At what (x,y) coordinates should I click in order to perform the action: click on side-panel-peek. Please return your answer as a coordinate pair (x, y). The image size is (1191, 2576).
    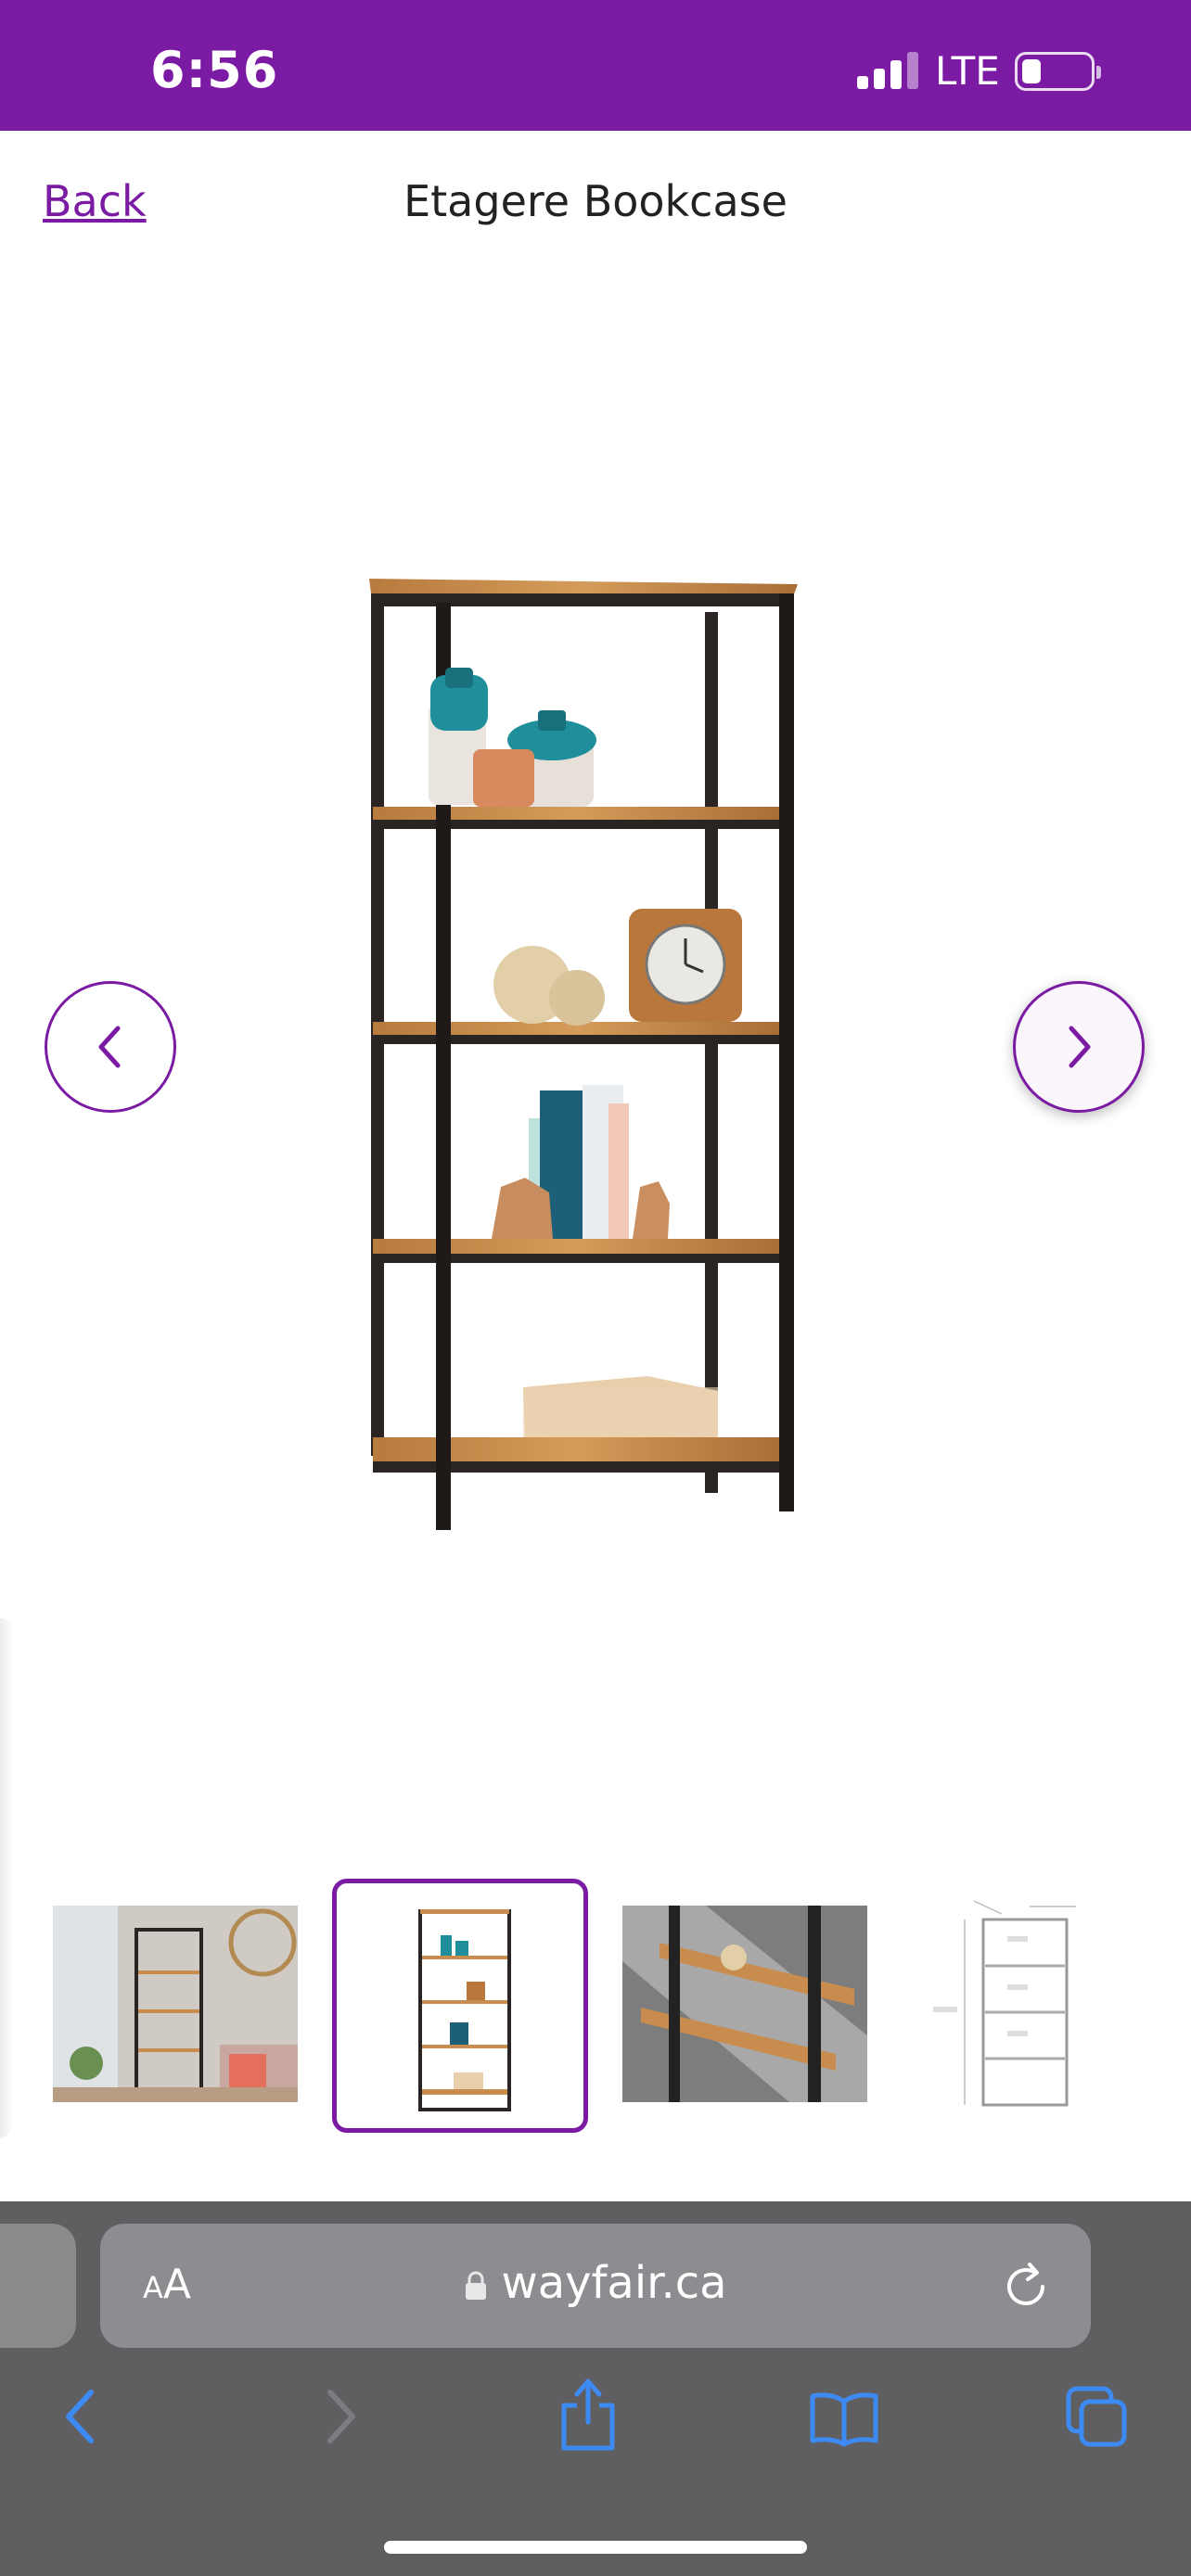
    Looking at the image, I should click on (6, 1878).